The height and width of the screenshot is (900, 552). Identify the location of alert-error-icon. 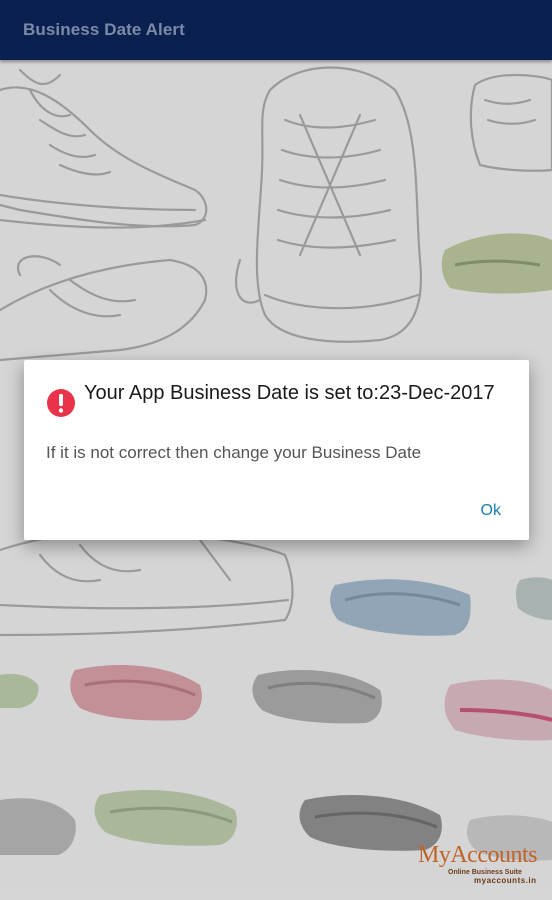
(61, 403).